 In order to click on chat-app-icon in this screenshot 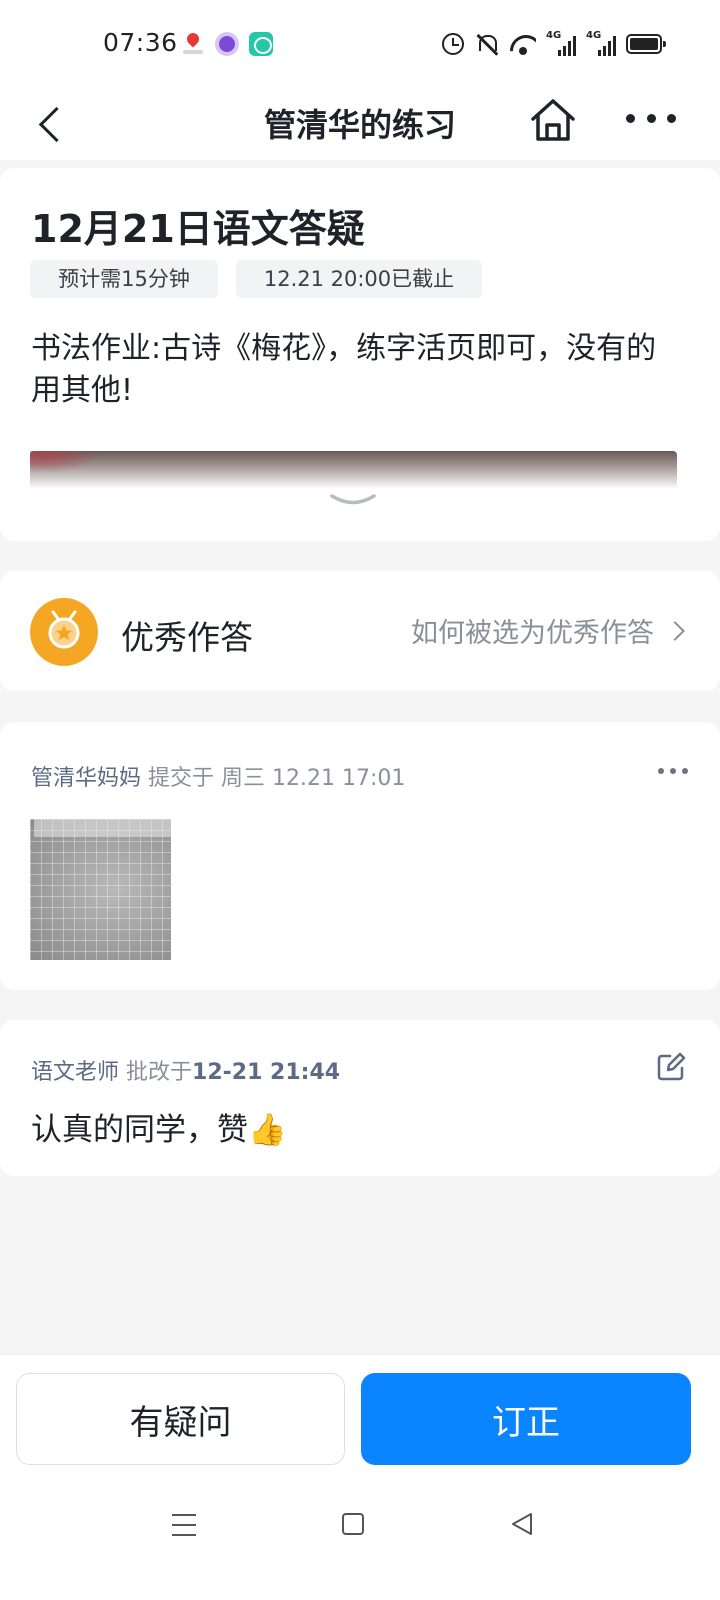, I will do `click(261, 44)`.